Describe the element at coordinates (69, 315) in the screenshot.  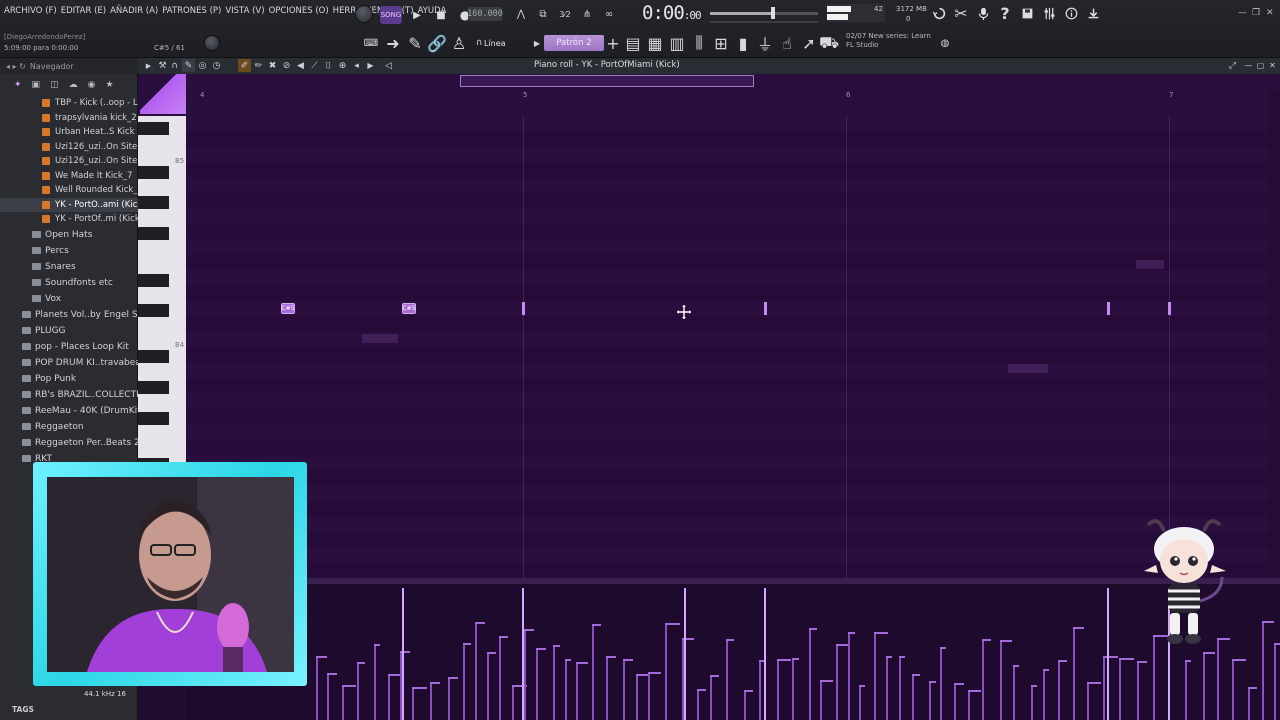
I see `browser-folder: Planets Vol..by Engel Sanz` at that location.